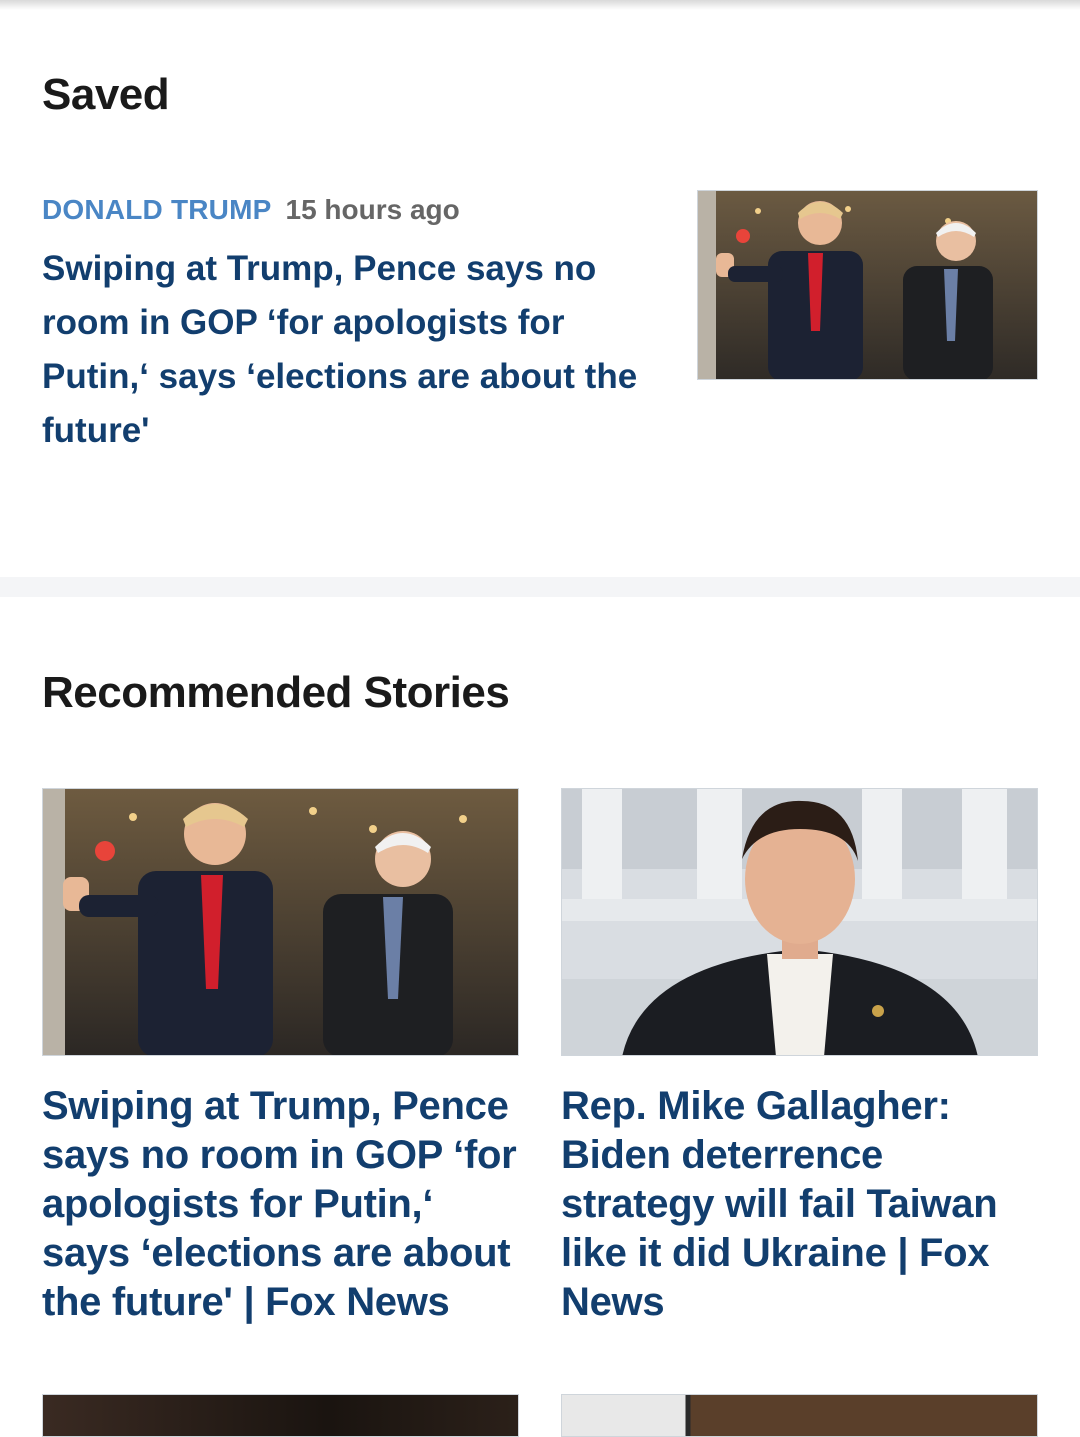 The height and width of the screenshot is (1437, 1080). What do you see at coordinates (276, 692) in the screenshot?
I see `recommended-section-title: Recommended Stories` at bounding box center [276, 692].